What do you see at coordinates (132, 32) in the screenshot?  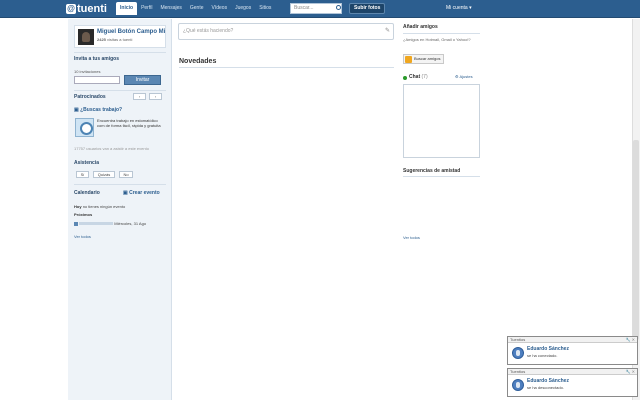 I see `profile-name: Miguel Botón Campo Mi` at bounding box center [132, 32].